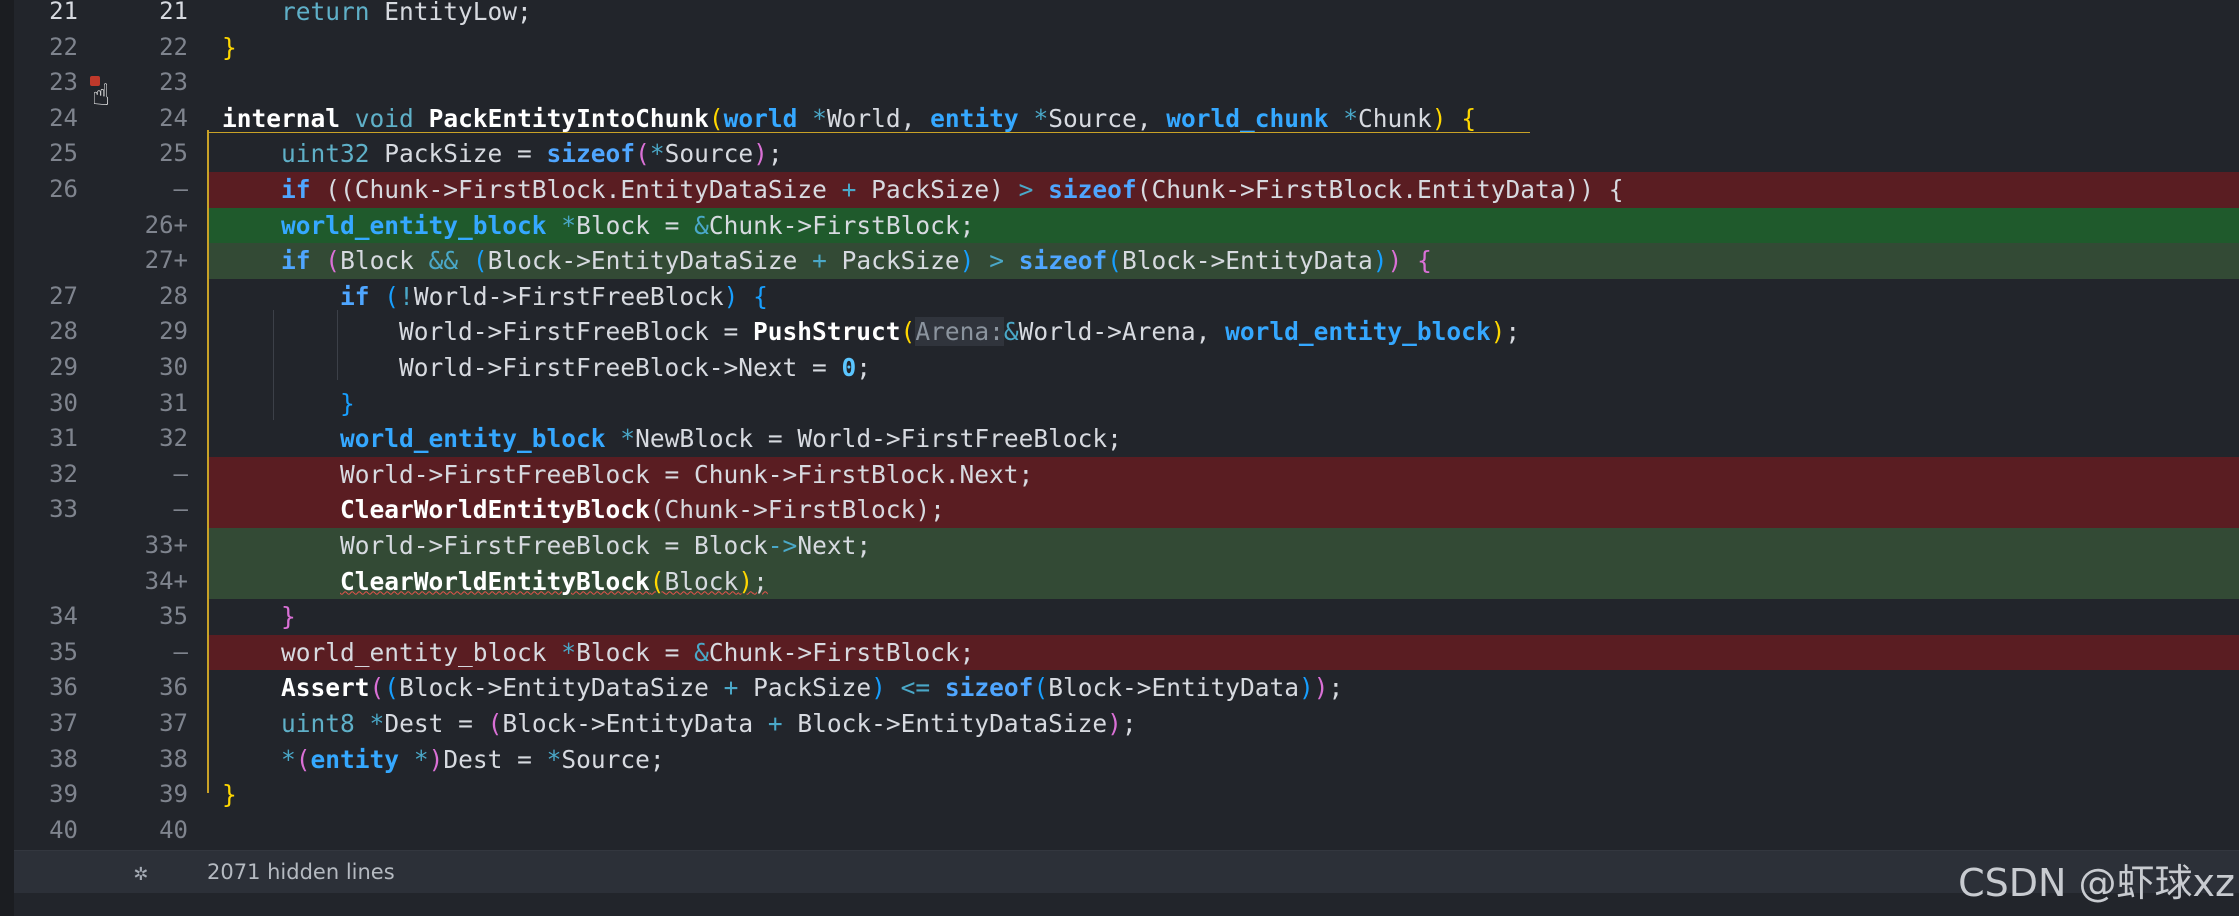  I want to click on editor-left-strip, so click(7, 458).